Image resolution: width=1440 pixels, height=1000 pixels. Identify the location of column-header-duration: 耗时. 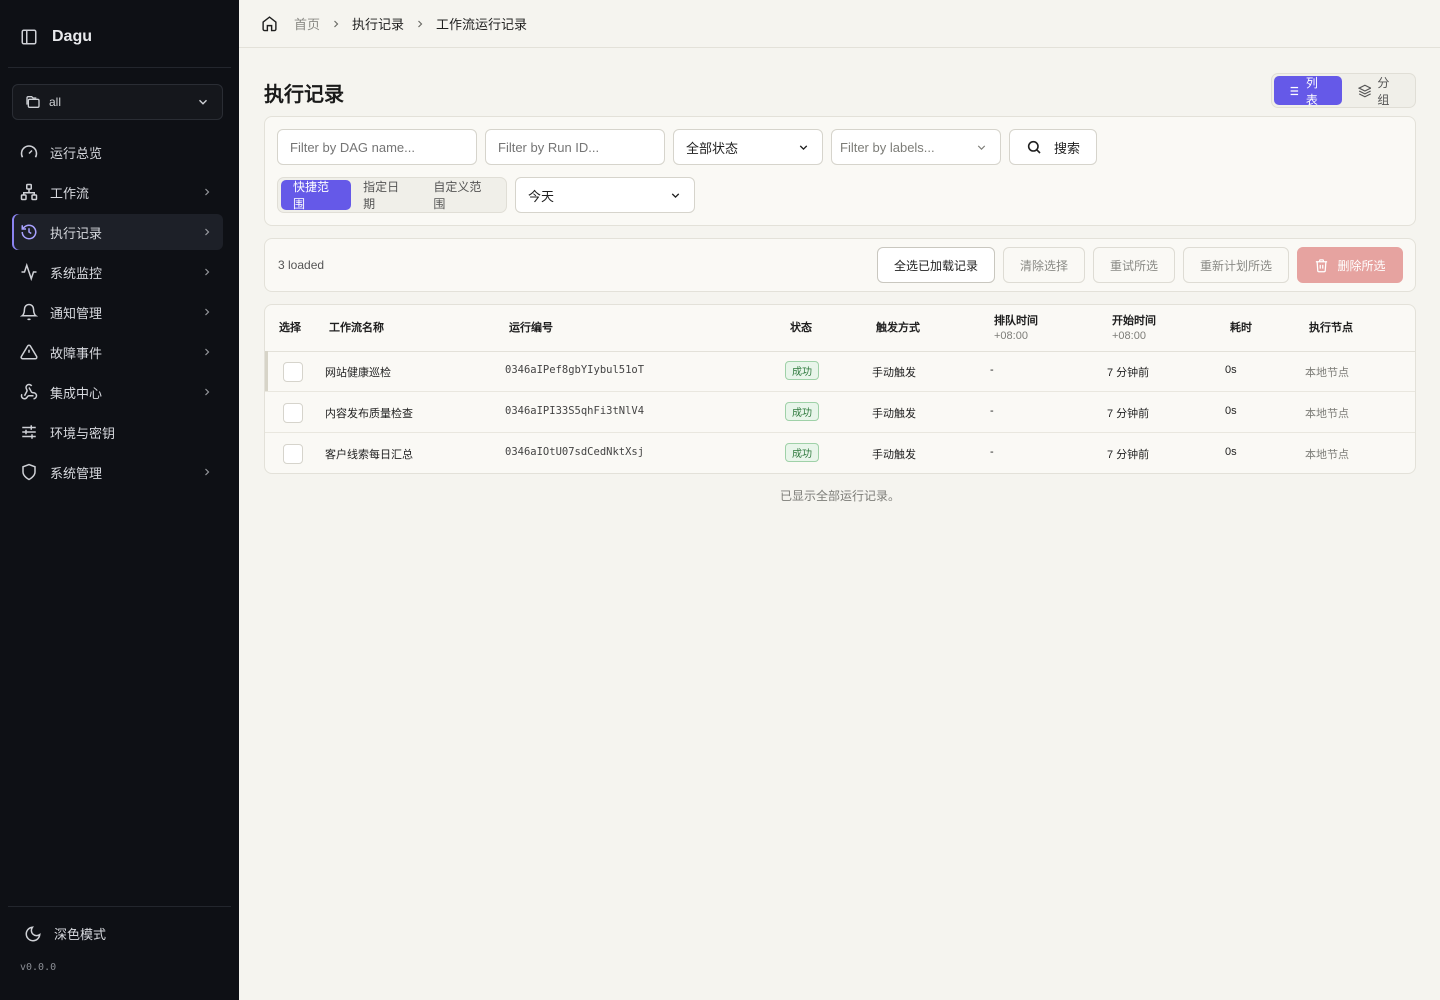
(1241, 328).